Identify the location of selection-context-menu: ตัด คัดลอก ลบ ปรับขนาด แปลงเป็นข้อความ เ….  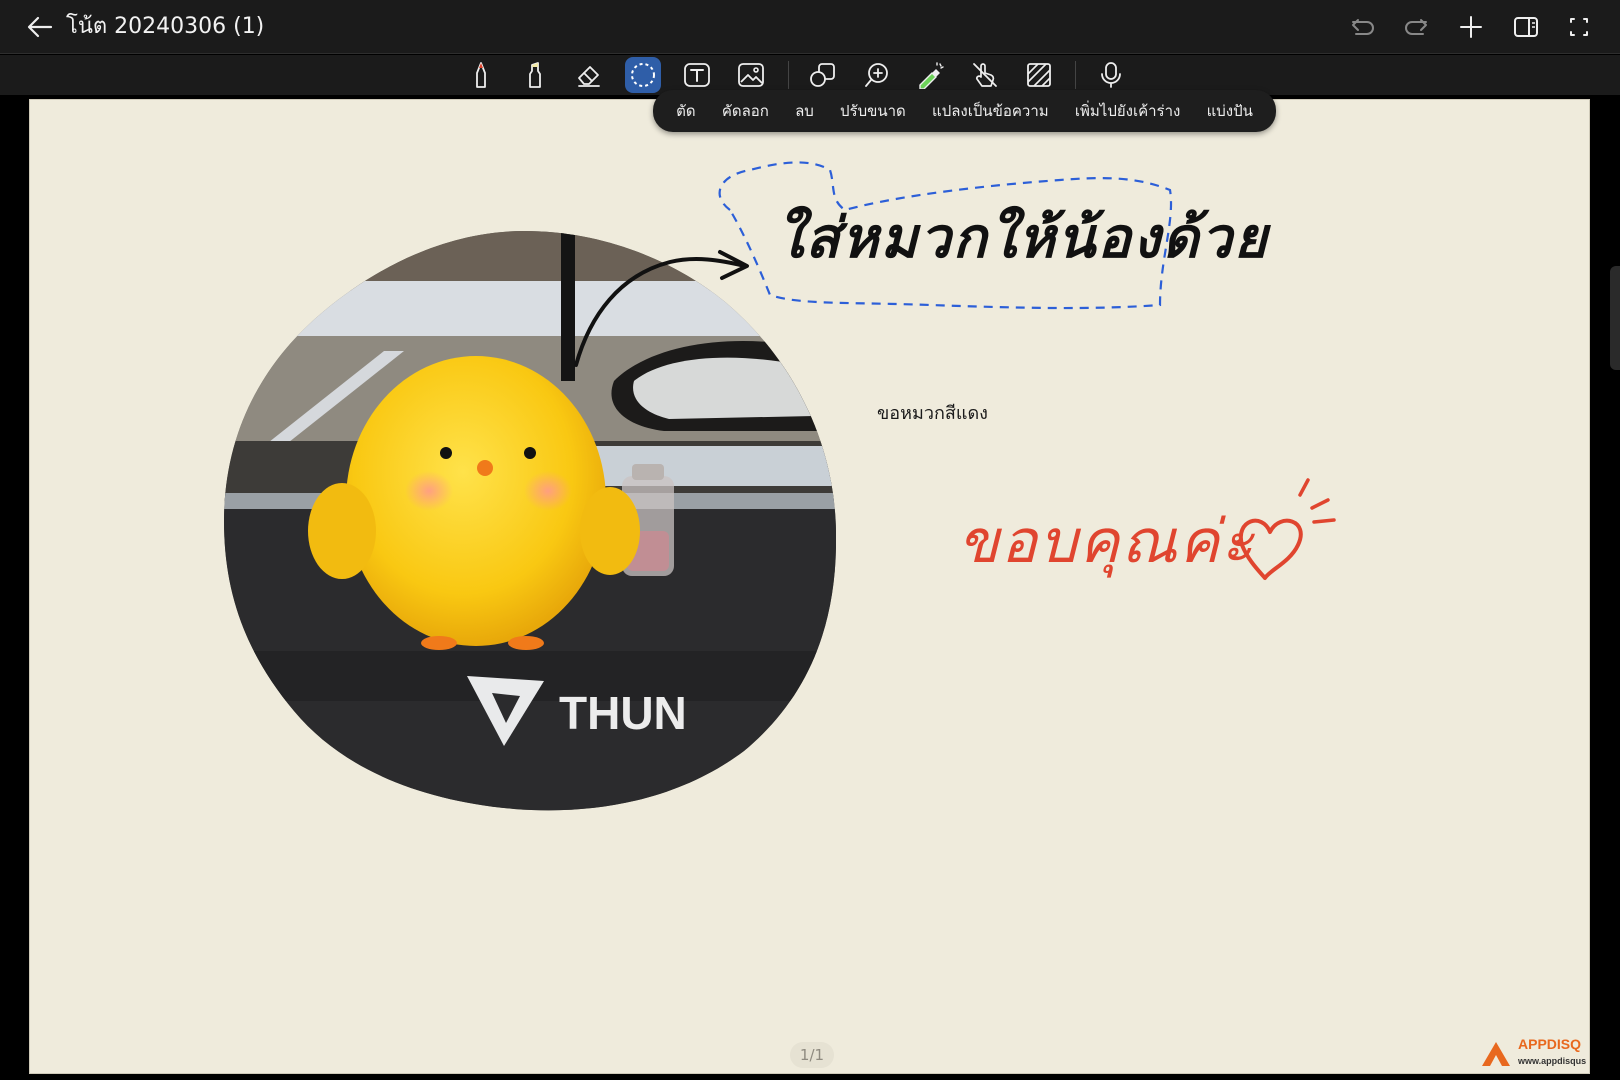
(964, 111).